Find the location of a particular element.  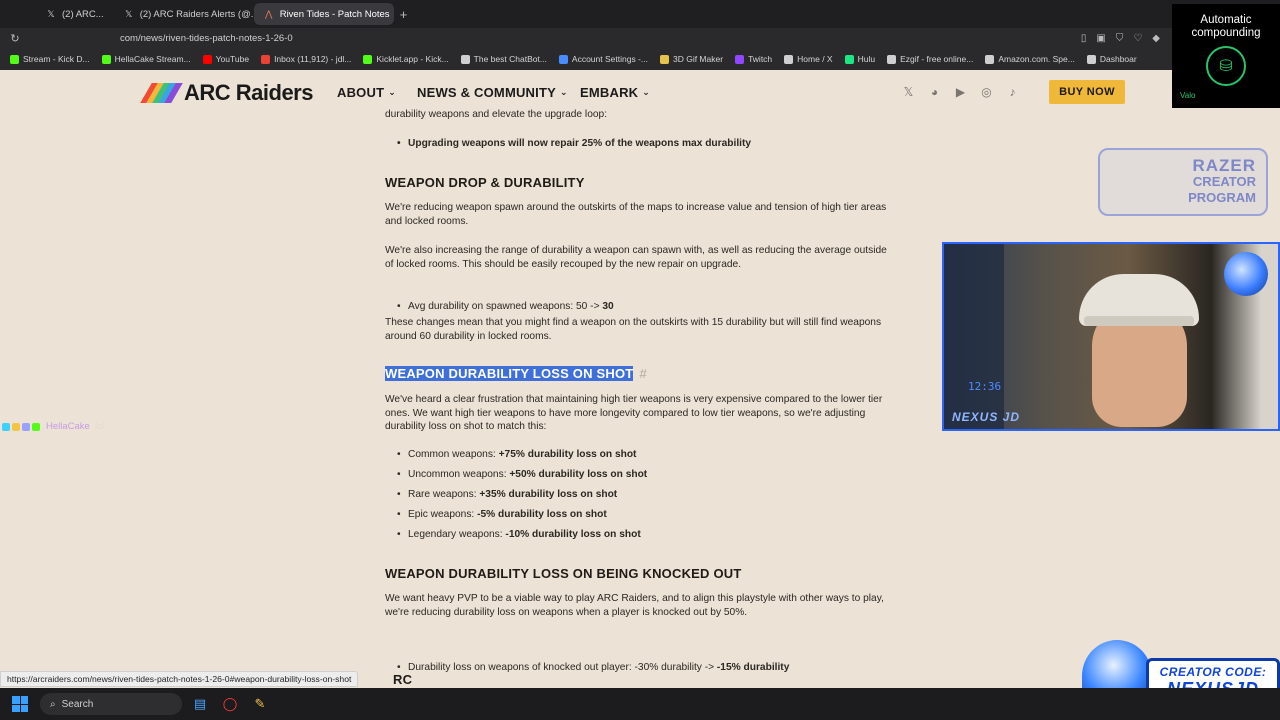

section-heading: WEAPON DROP & DURABILITY is located at coordinates (485, 182).